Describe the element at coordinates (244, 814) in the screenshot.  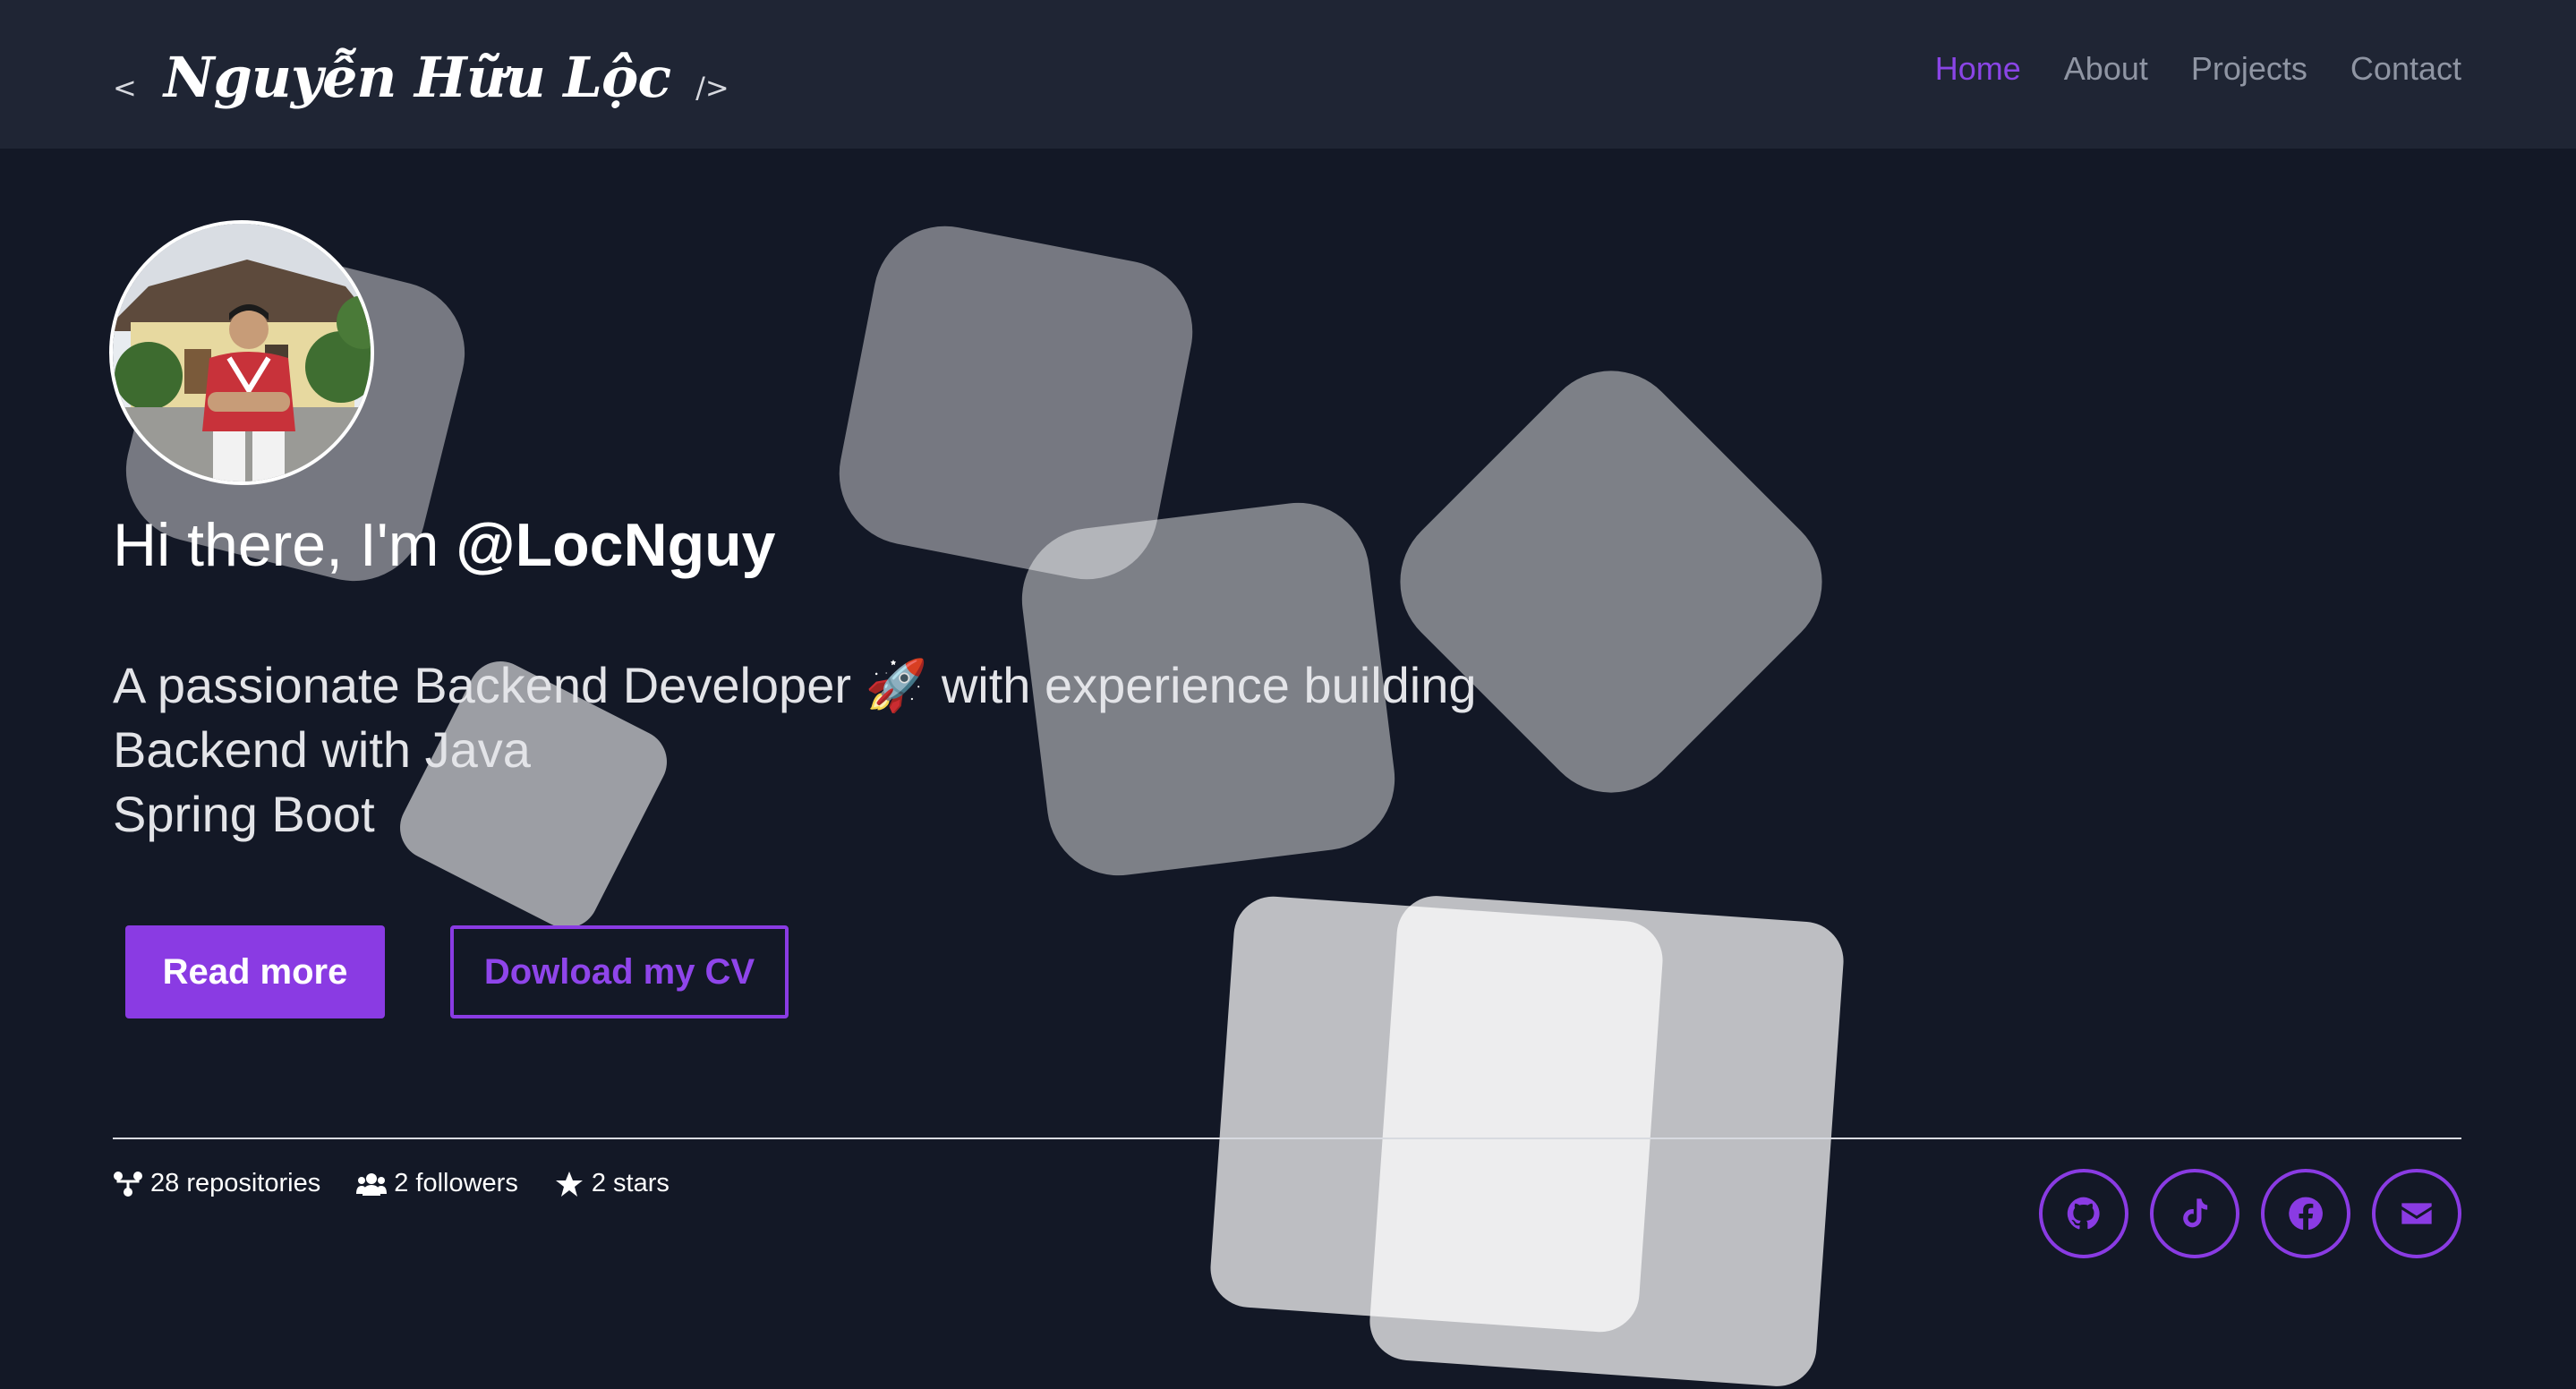
I see `tagline-line-3: Spring Boot` at that location.